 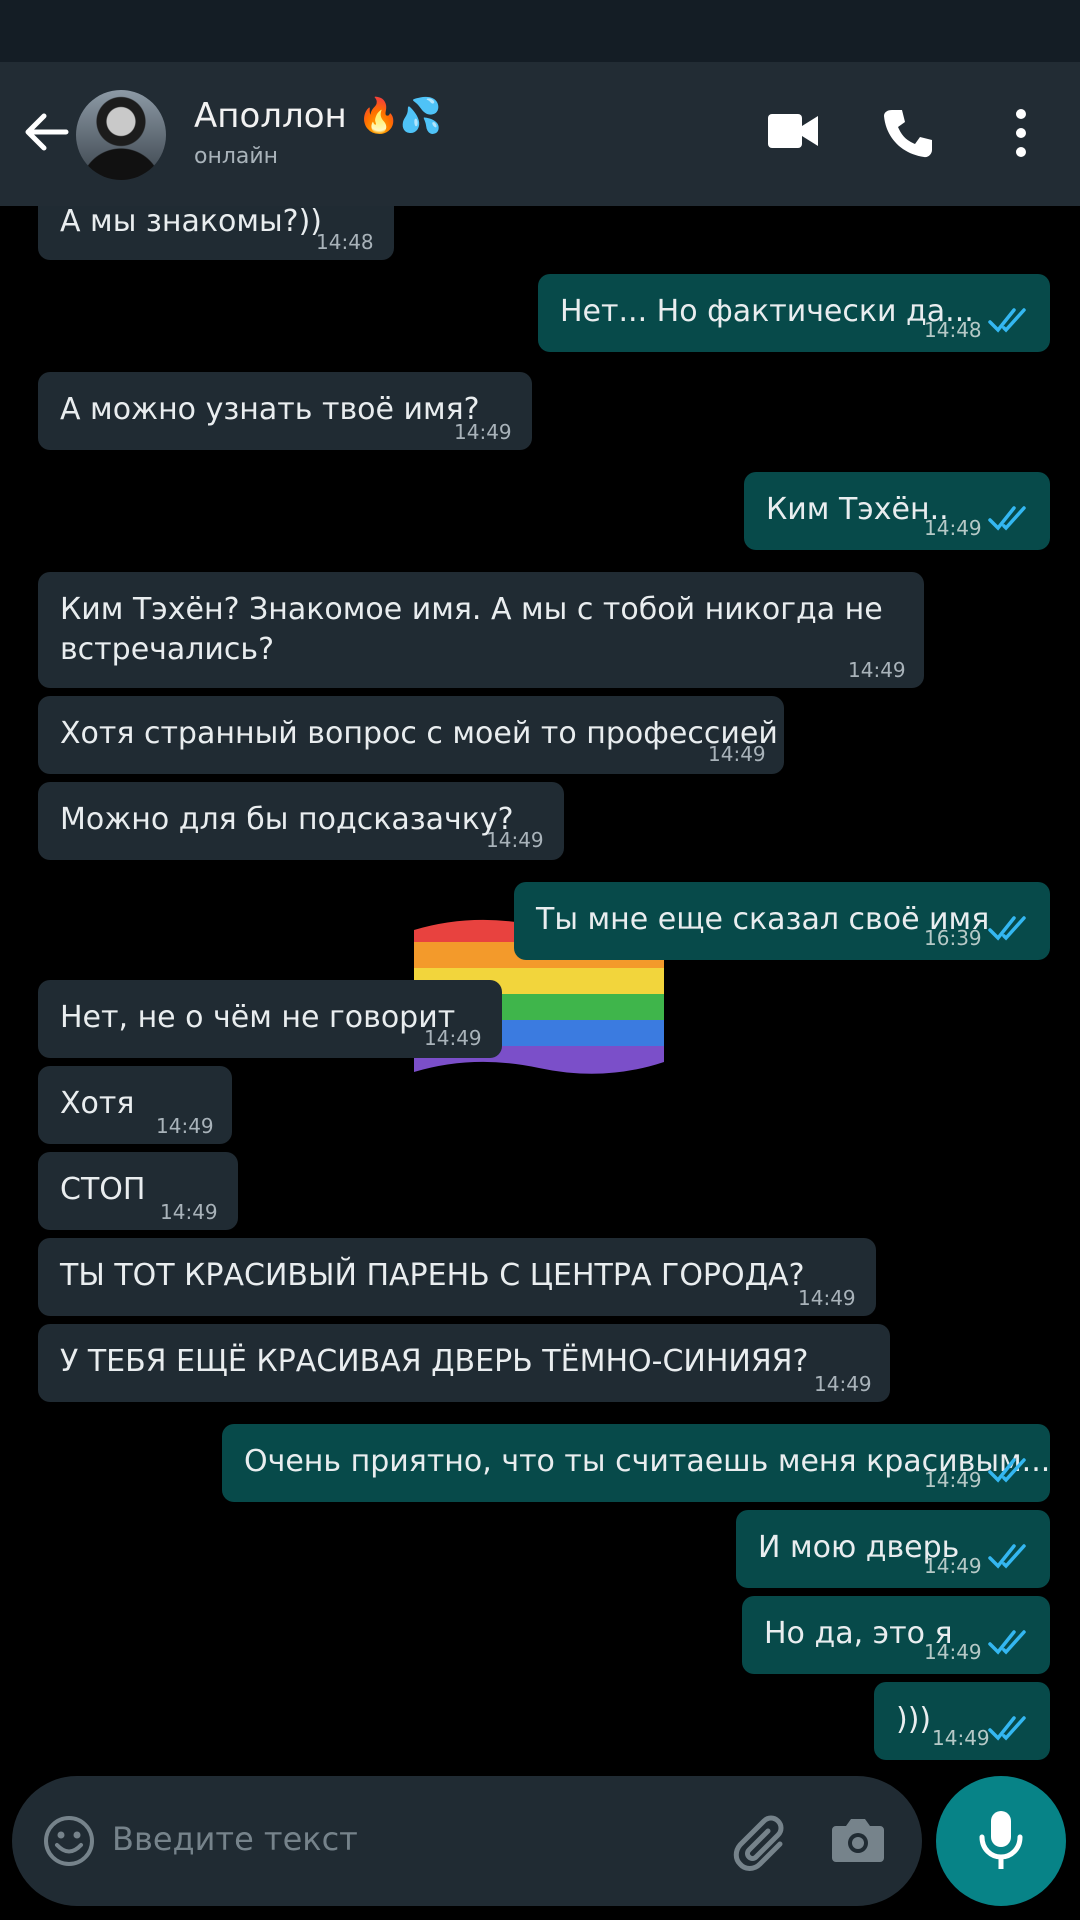 What do you see at coordinates (793, 131) in the screenshot?
I see `video-call-icon` at bounding box center [793, 131].